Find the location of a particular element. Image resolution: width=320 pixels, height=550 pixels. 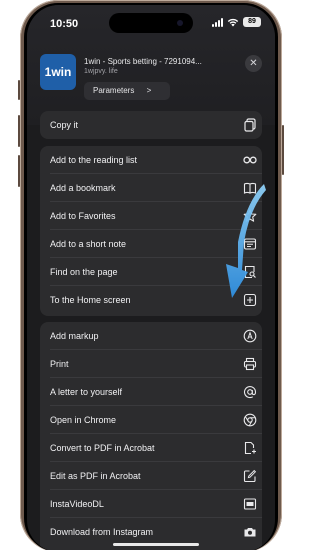

menu-item-label: Find on the page is located at coordinates (84, 272).